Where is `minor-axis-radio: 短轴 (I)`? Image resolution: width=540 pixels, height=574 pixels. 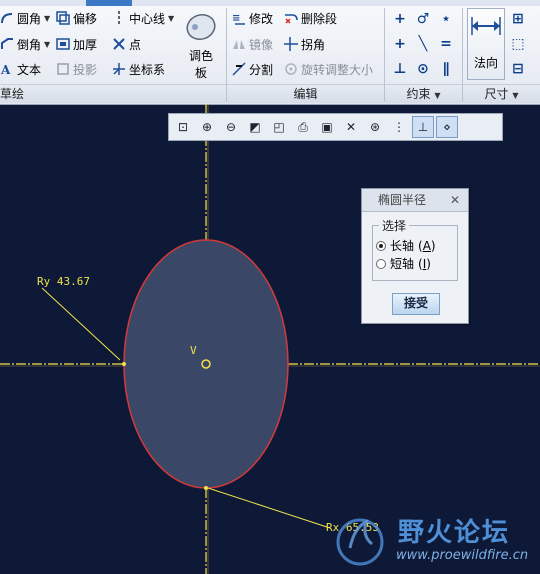 minor-axis-radio: 短轴 (I) is located at coordinates (403, 263).